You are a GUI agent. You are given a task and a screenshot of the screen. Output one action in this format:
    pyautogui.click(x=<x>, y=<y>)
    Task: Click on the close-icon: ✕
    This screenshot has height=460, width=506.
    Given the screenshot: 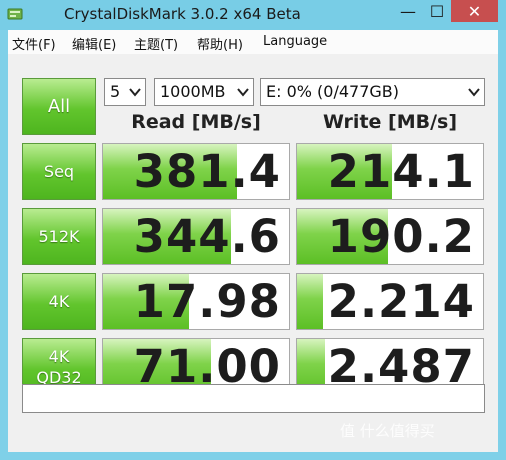 What is the action you would take?
    pyautogui.click(x=474, y=11)
    